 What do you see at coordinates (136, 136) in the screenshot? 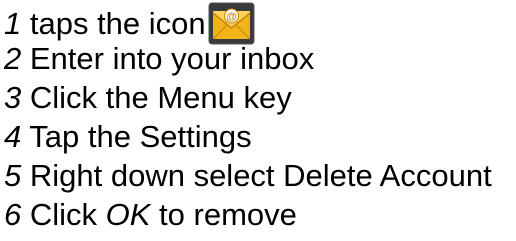
I see `step-text: Tap the Settings` at bounding box center [136, 136].